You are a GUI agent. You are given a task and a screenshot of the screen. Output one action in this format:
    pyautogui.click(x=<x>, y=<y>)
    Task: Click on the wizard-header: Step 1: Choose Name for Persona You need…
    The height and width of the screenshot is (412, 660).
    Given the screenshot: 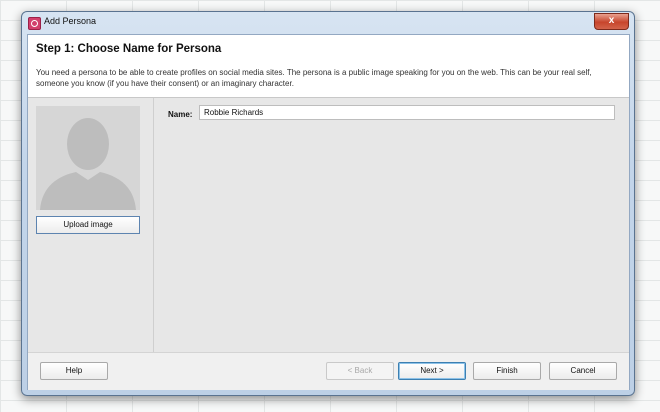 What is the action you would take?
    pyautogui.click(x=328, y=66)
    